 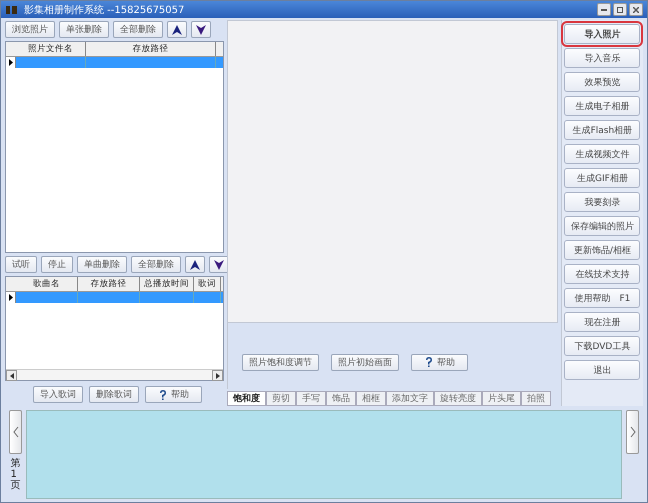 I want to click on column-header: 总播放时间, so click(x=167, y=284).